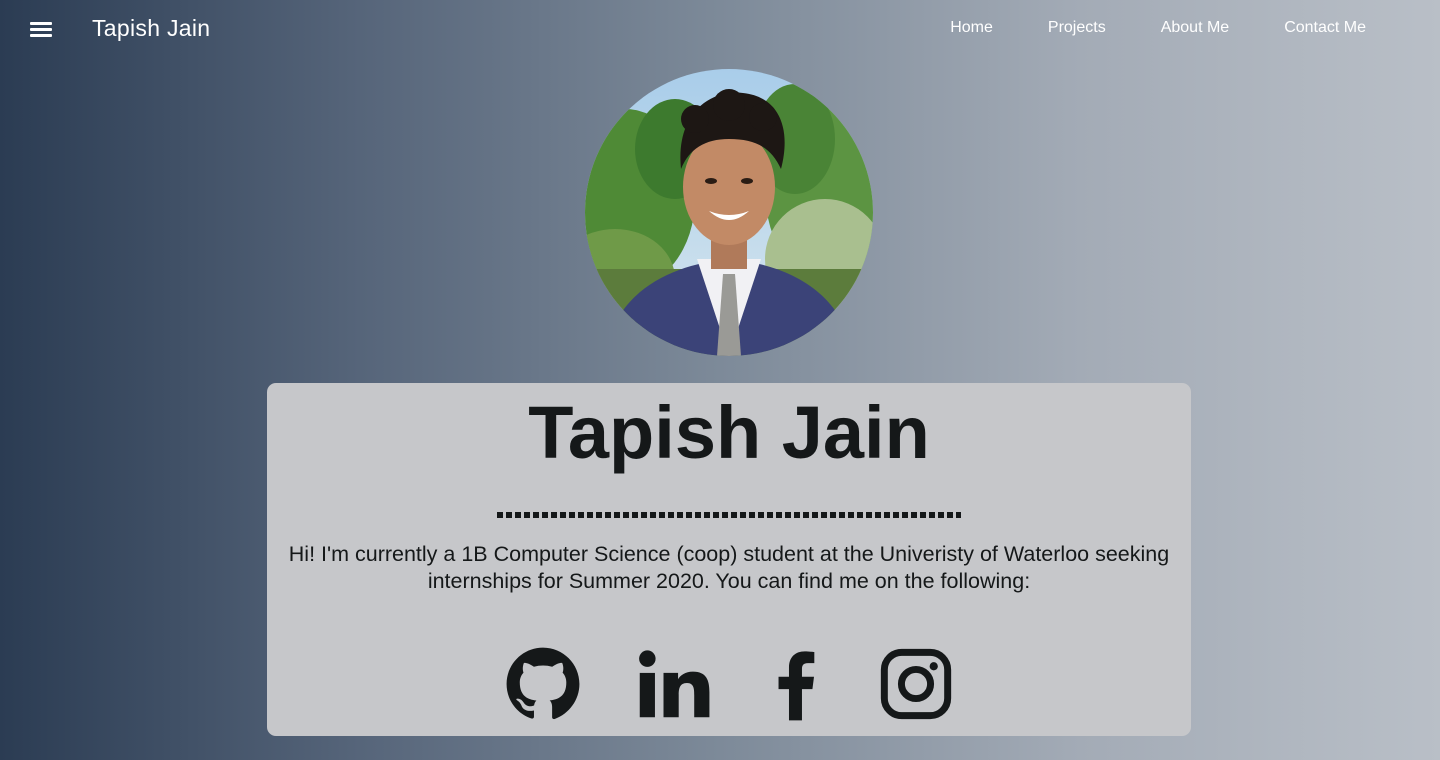 This screenshot has width=1440, height=760. Describe the element at coordinates (1077, 28) in the screenshot. I see `nav-link-projects: Projects` at that location.